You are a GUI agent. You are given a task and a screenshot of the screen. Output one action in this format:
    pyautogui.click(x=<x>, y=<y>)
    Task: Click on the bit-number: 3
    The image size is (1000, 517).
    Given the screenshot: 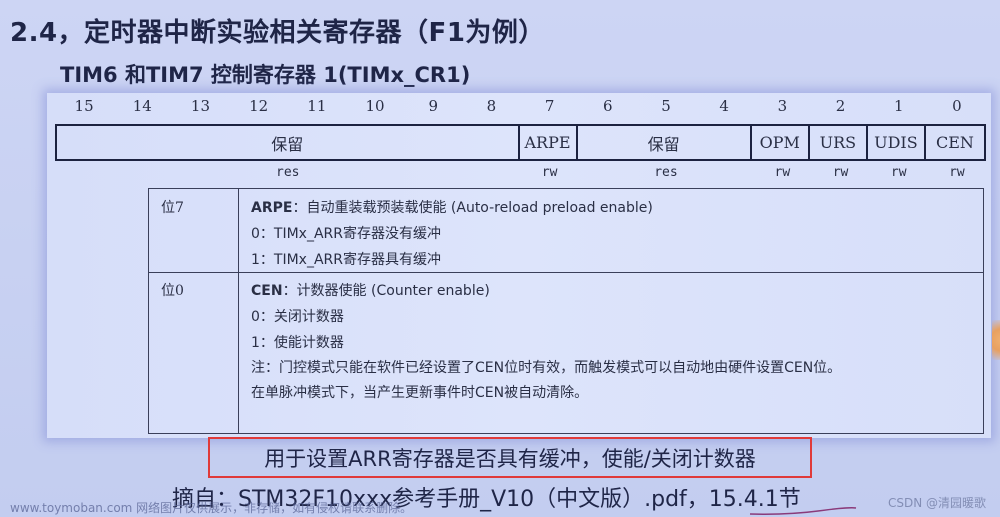 What is the action you would take?
    pyautogui.click(x=782, y=106)
    